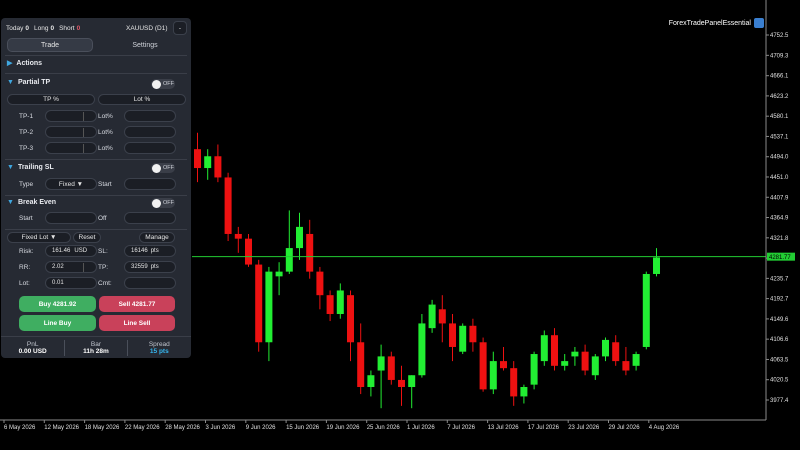 The height and width of the screenshot is (450, 800). I want to click on tp1-lot-input, so click(150, 116).